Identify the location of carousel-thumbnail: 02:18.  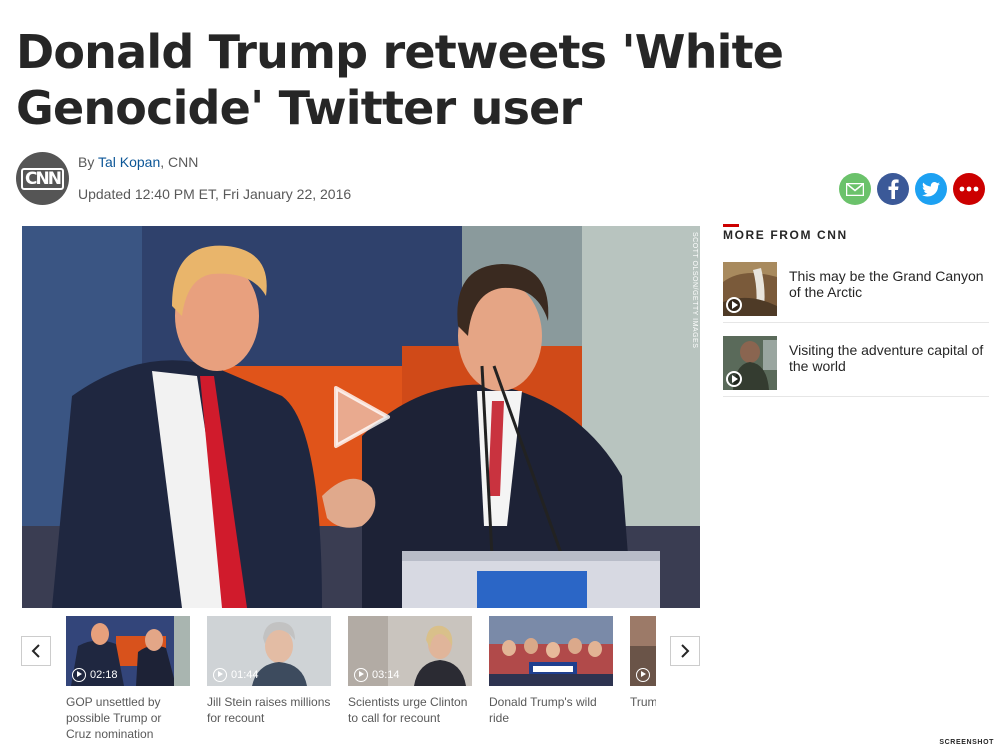
(128, 651).